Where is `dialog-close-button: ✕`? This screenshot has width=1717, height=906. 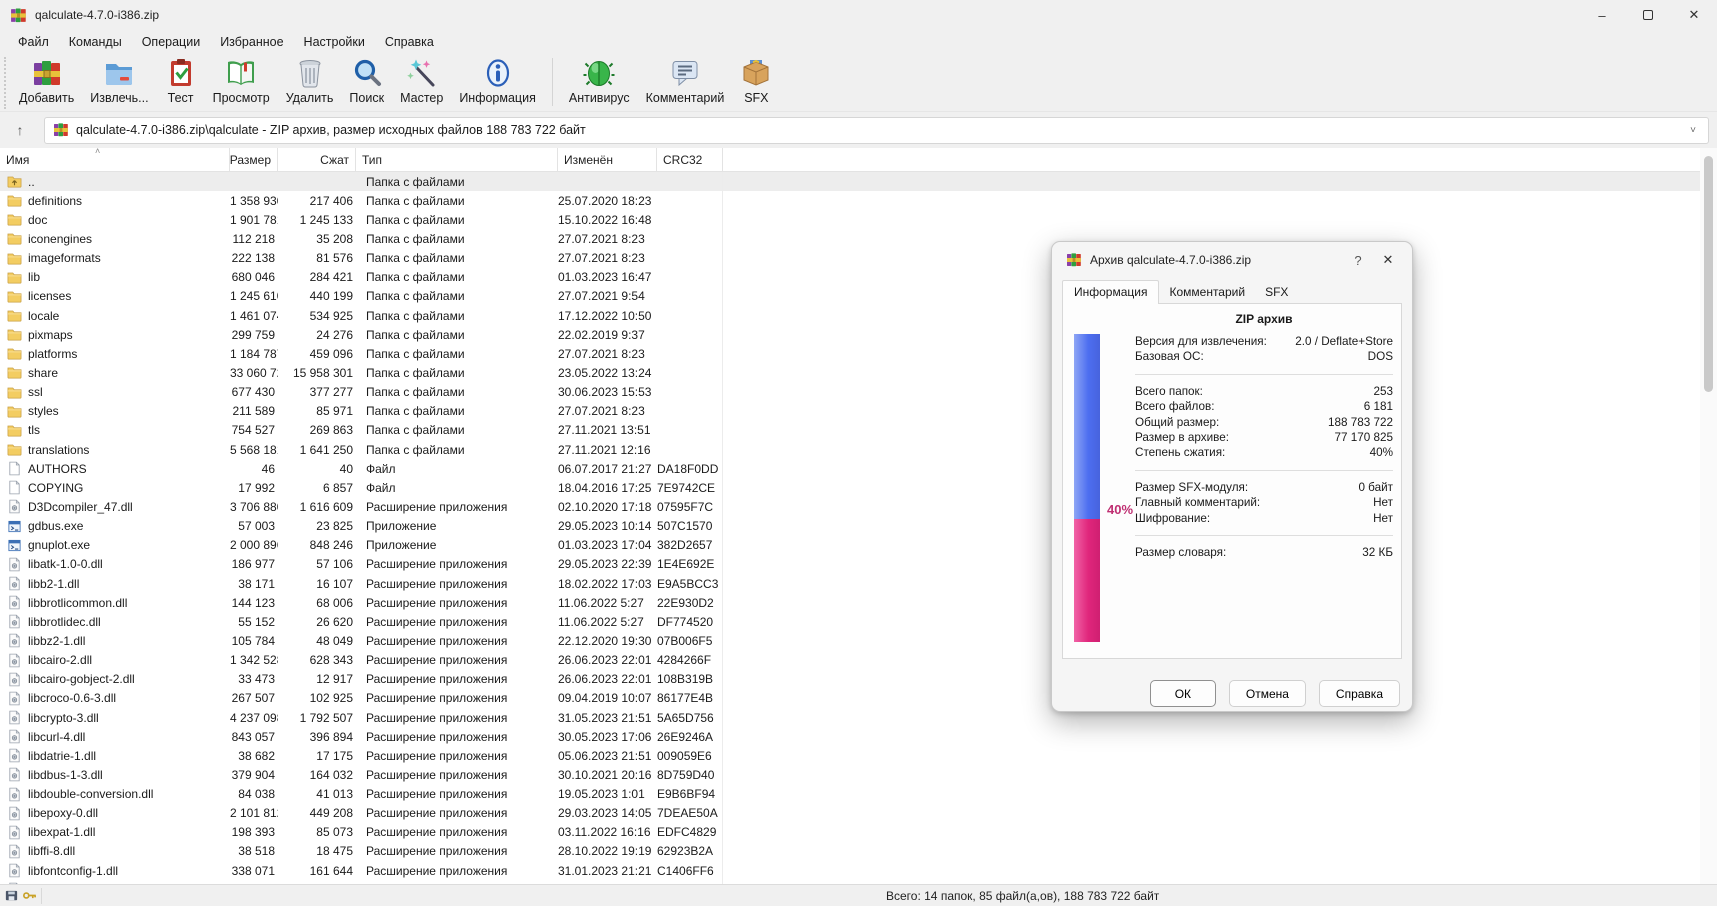
dialog-close-button: ✕ is located at coordinates (1388, 260).